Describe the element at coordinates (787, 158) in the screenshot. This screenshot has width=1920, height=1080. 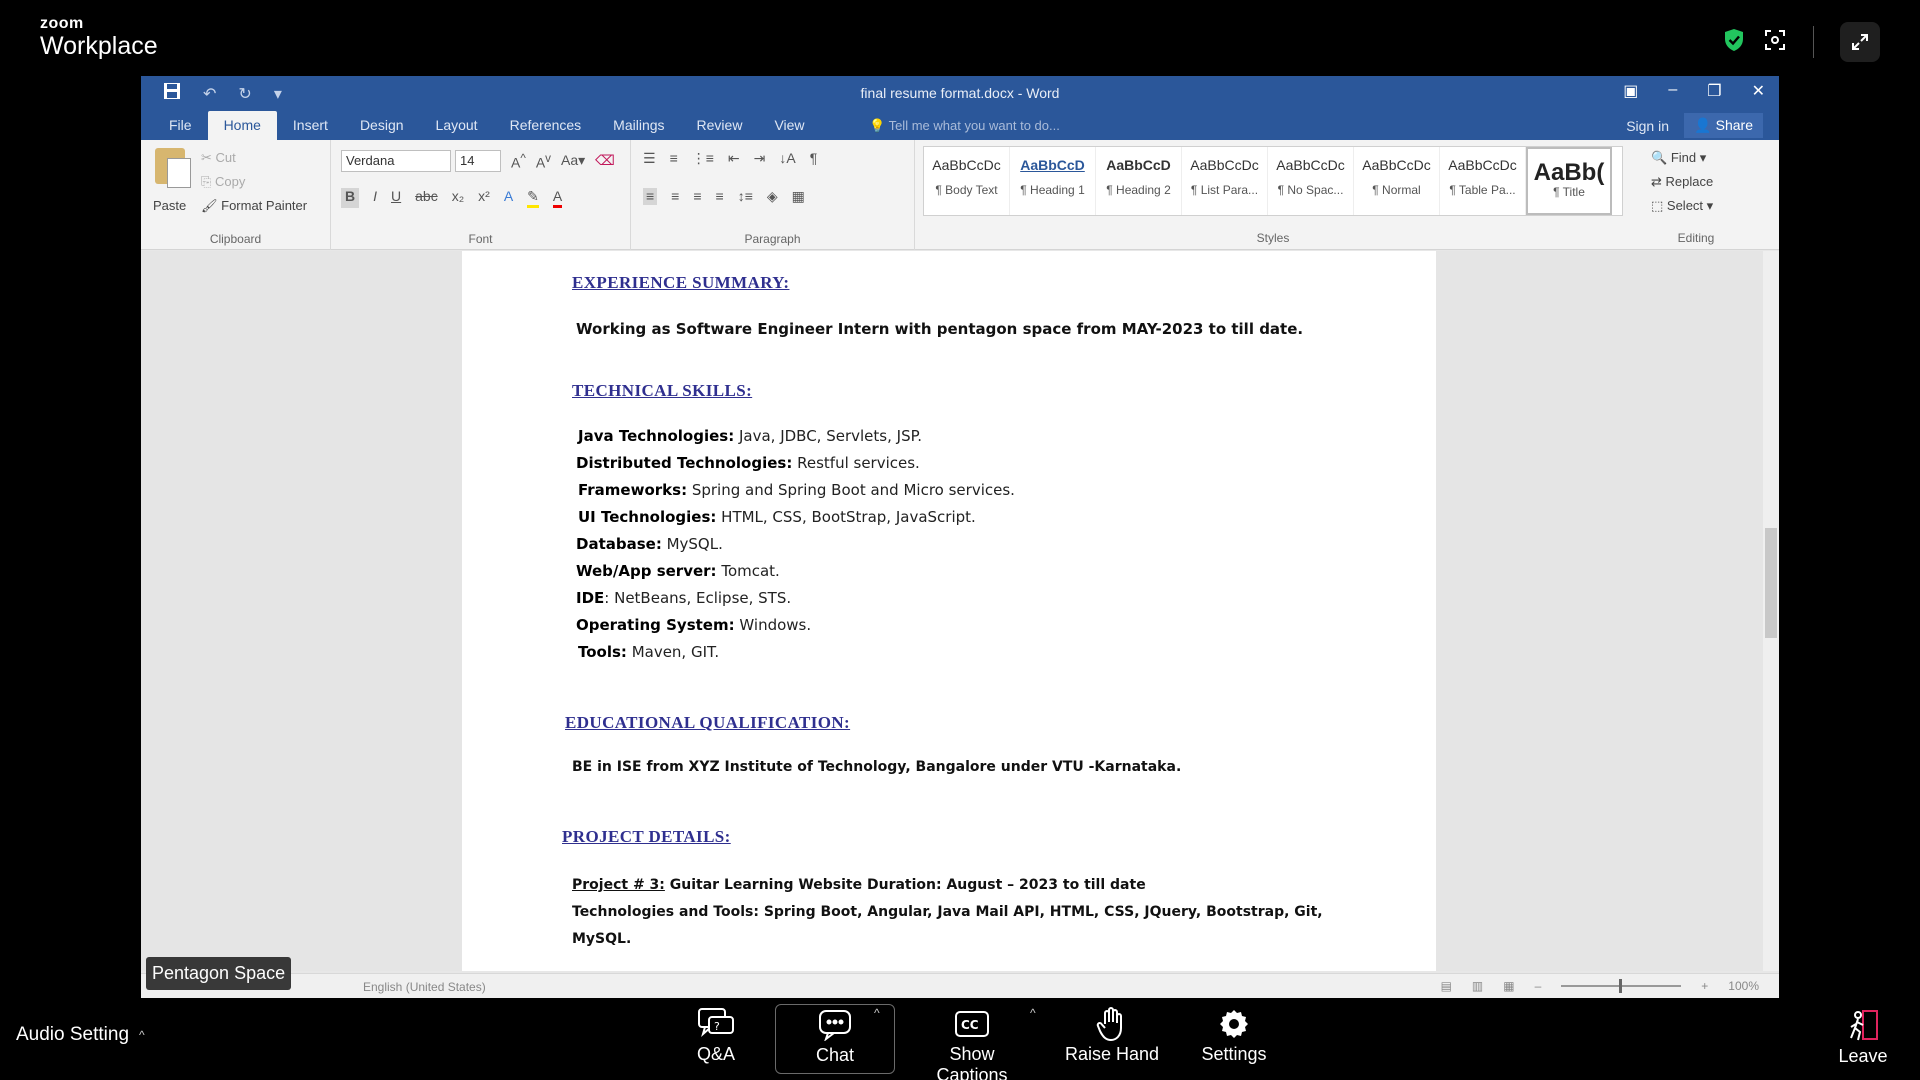
I see `sort-icon: ↓A` at that location.